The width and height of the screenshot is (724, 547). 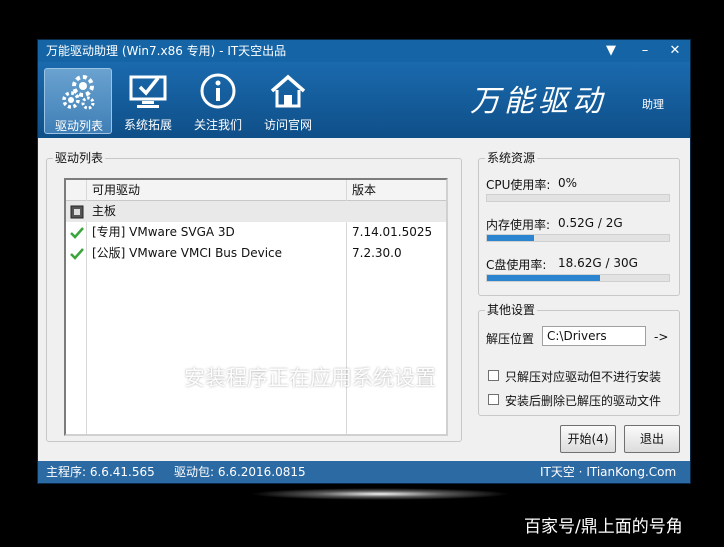 What do you see at coordinates (116, 190) in the screenshot?
I see `column-header-name: 可用驱动` at bounding box center [116, 190].